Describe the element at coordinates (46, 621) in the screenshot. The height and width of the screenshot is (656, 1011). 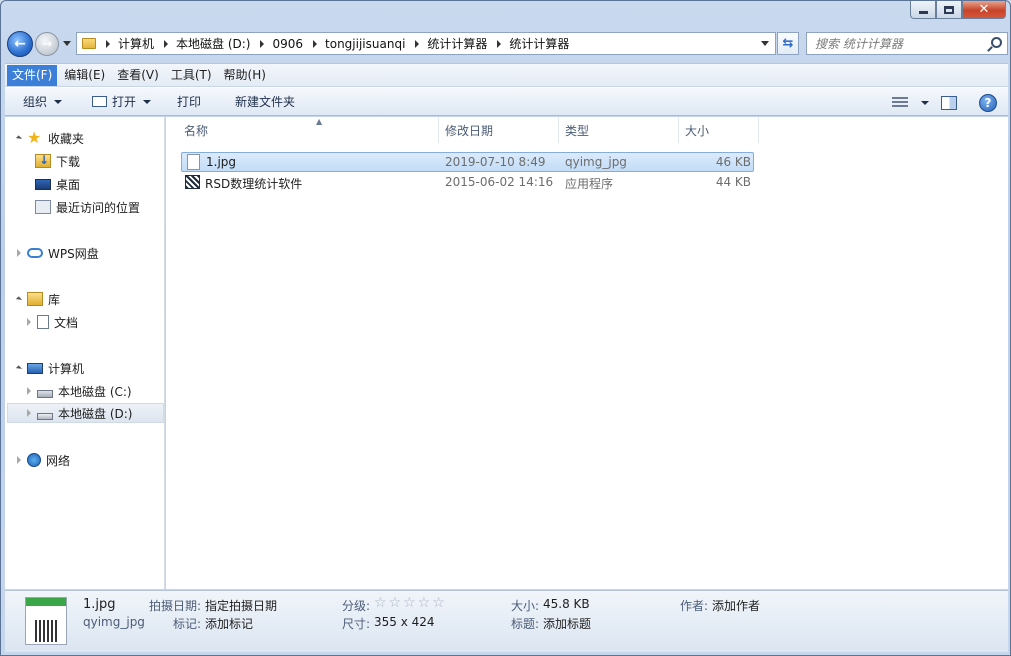
I see `file-thumbnail` at that location.